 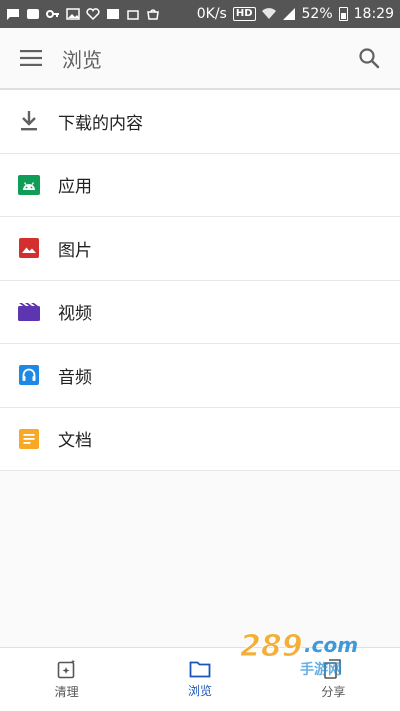 I want to click on search-icon, so click(x=369, y=58).